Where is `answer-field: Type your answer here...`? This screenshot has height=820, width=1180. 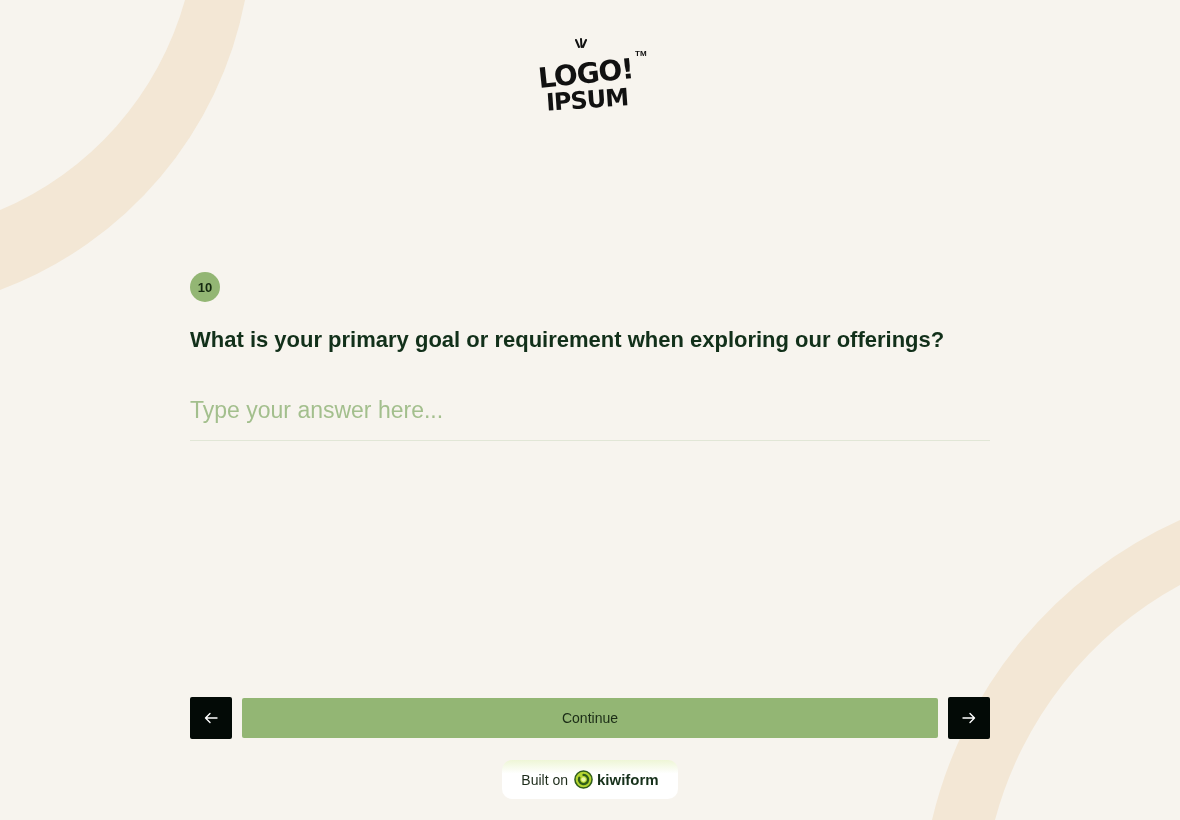
answer-field: Type your answer here... is located at coordinates (590, 413).